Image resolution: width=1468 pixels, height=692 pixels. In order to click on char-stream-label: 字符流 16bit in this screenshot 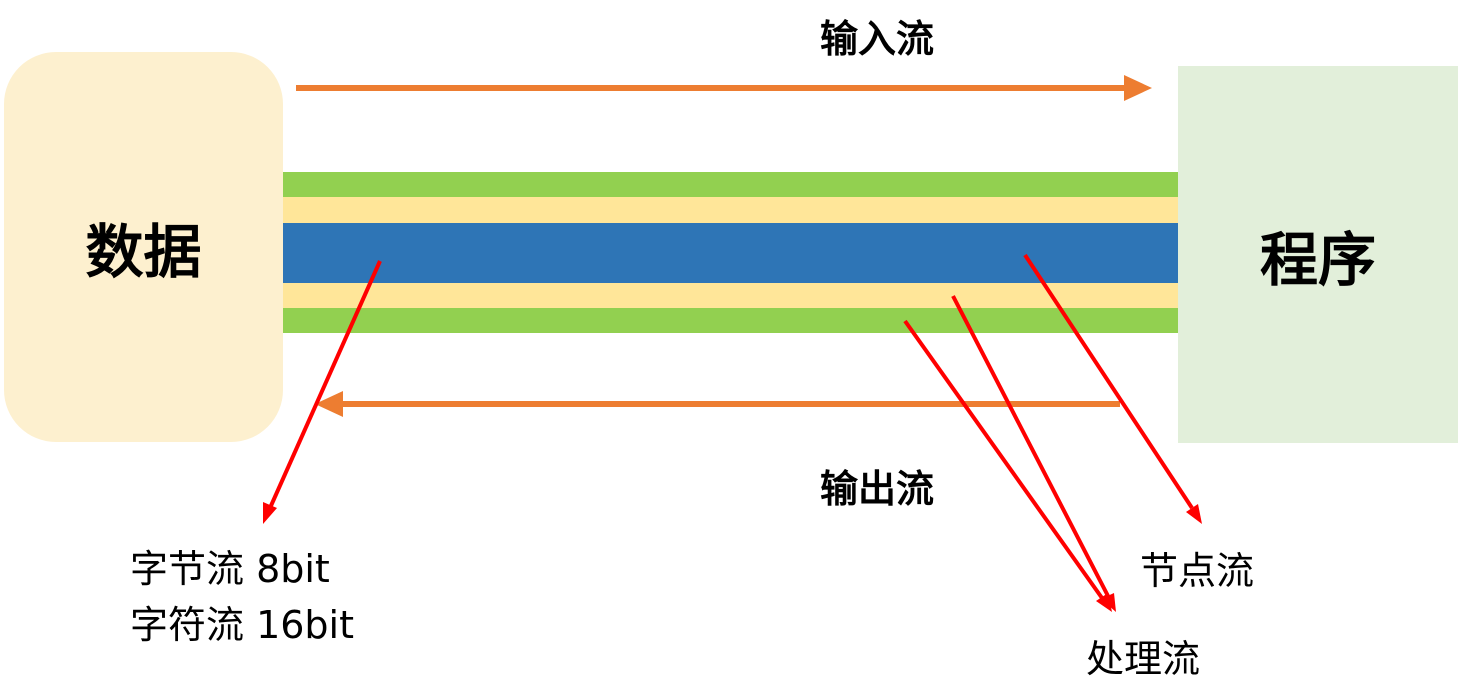, I will do `click(242, 625)`.